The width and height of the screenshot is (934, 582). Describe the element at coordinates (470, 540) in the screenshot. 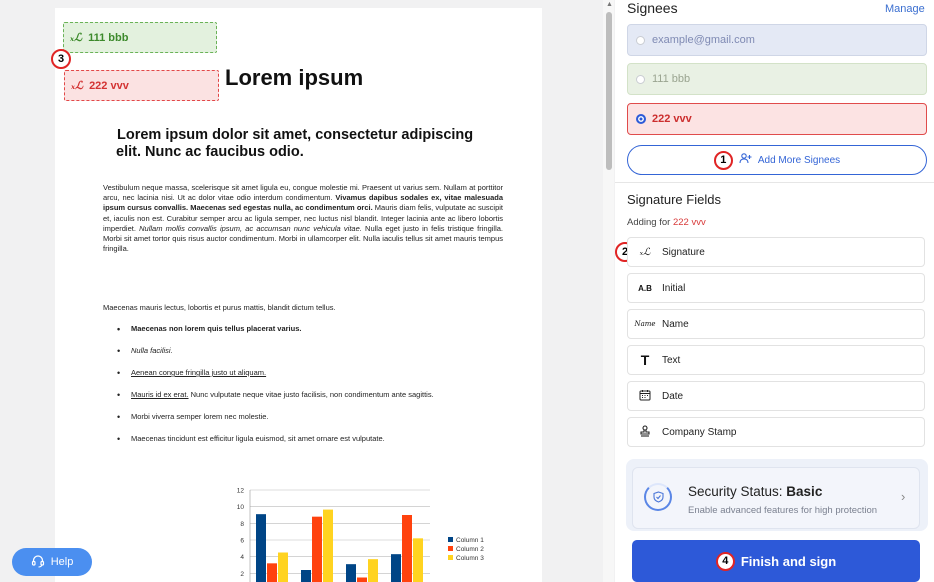

I see `chart-legend-label: Column 1` at that location.